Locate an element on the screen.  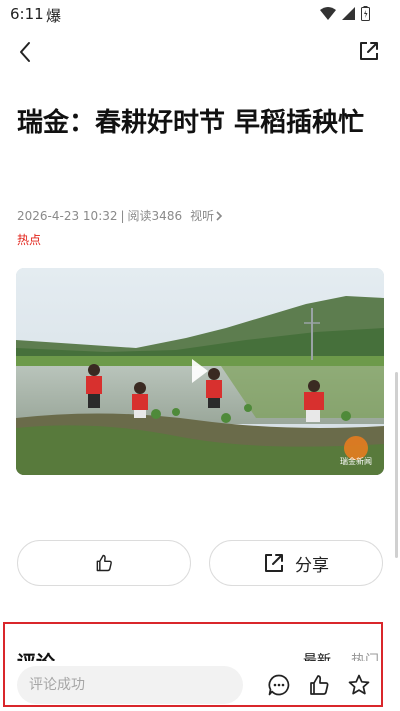
comment-input: 评论成功 is located at coordinates (130, 685).